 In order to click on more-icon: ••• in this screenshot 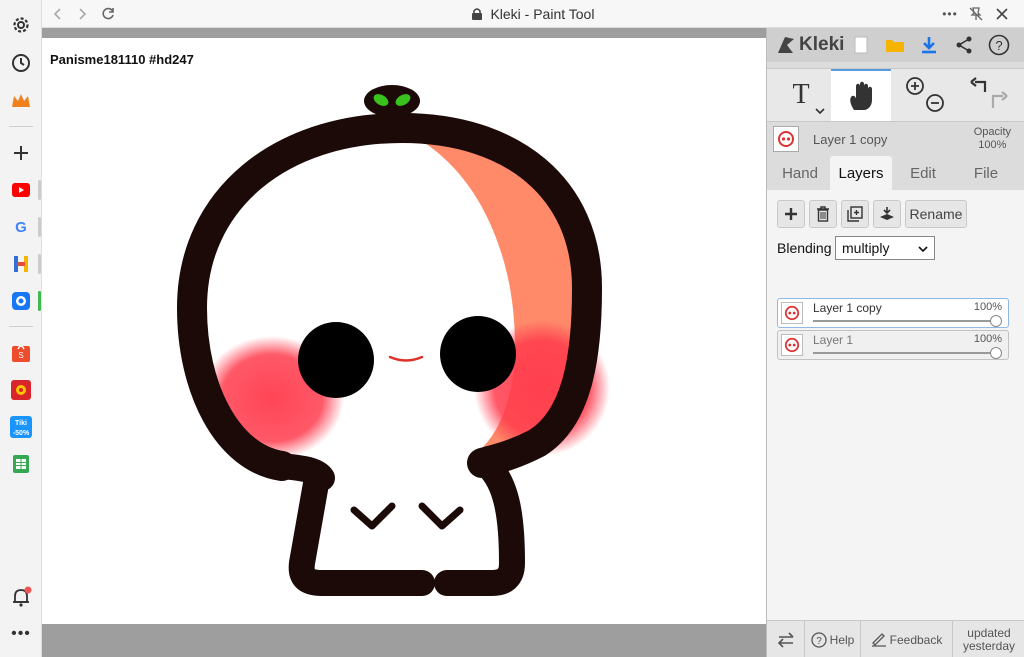, I will do `click(21, 634)`.